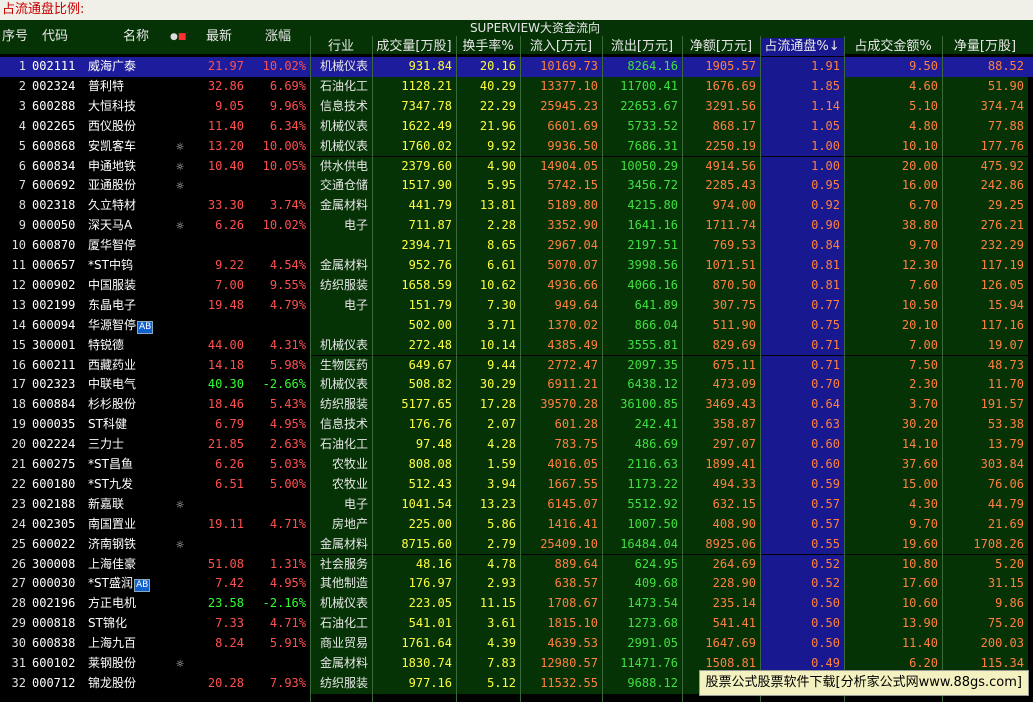  What do you see at coordinates (128, 644) in the screenshot?
I see `row-name: 上海九百` at bounding box center [128, 644].